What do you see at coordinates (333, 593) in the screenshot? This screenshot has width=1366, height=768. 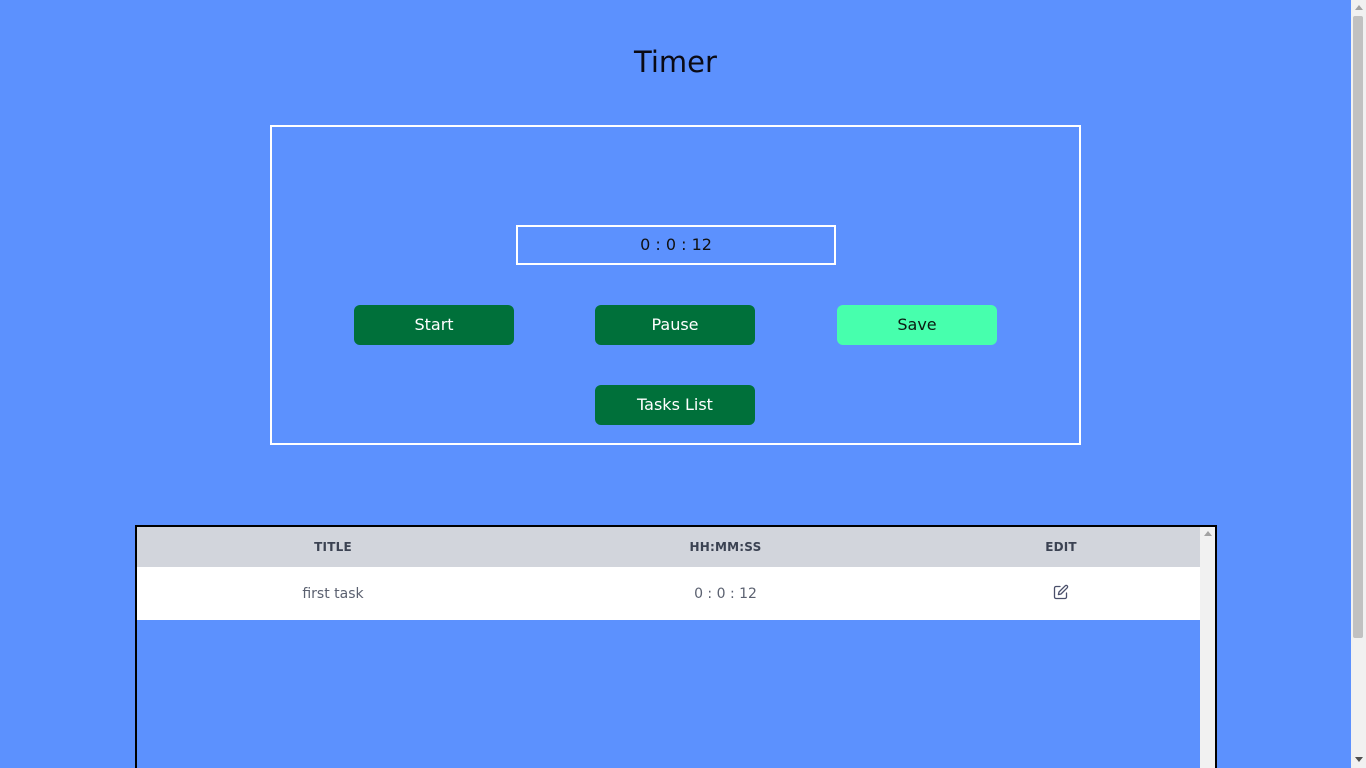 I see `task-title: first task` at bounding box center [333, 593].